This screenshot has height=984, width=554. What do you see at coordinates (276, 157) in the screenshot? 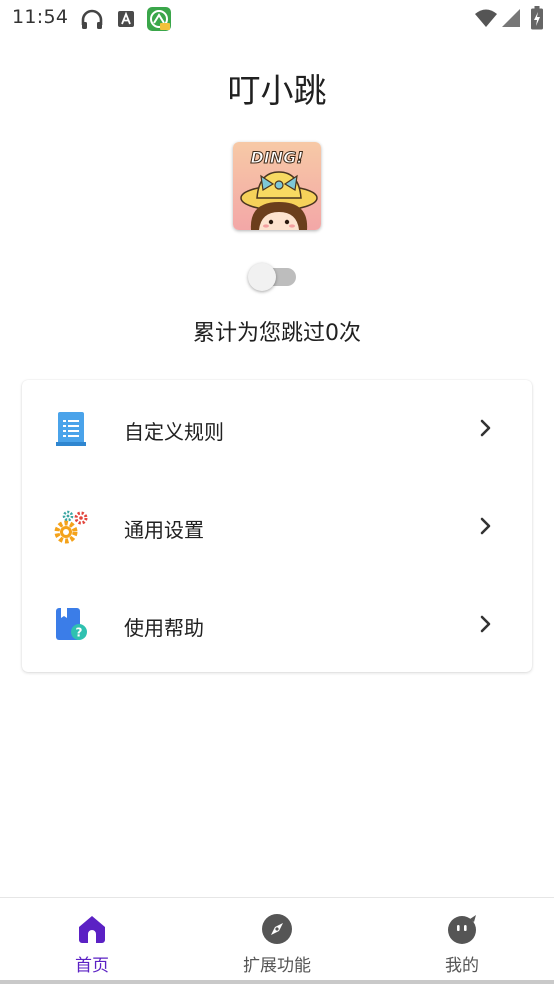
I see `logo-text: DING!` at bounding box center [276, 157].